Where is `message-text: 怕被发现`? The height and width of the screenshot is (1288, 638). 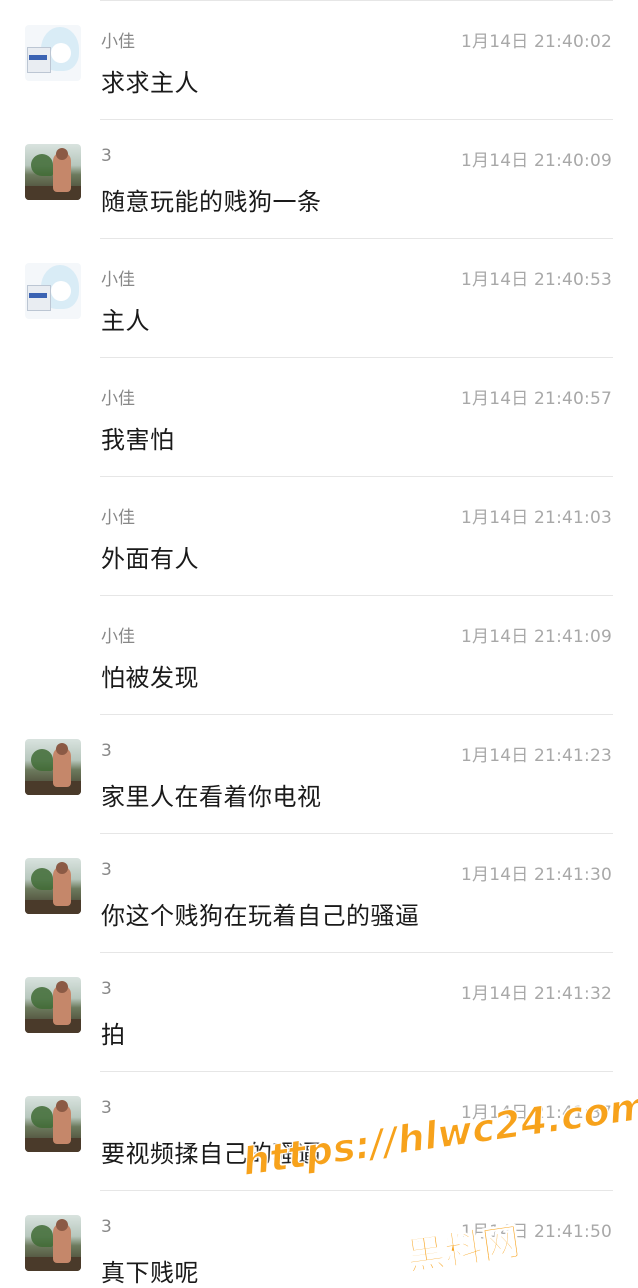 message-text: 怕被发现 is located at coordinates (150, 678).